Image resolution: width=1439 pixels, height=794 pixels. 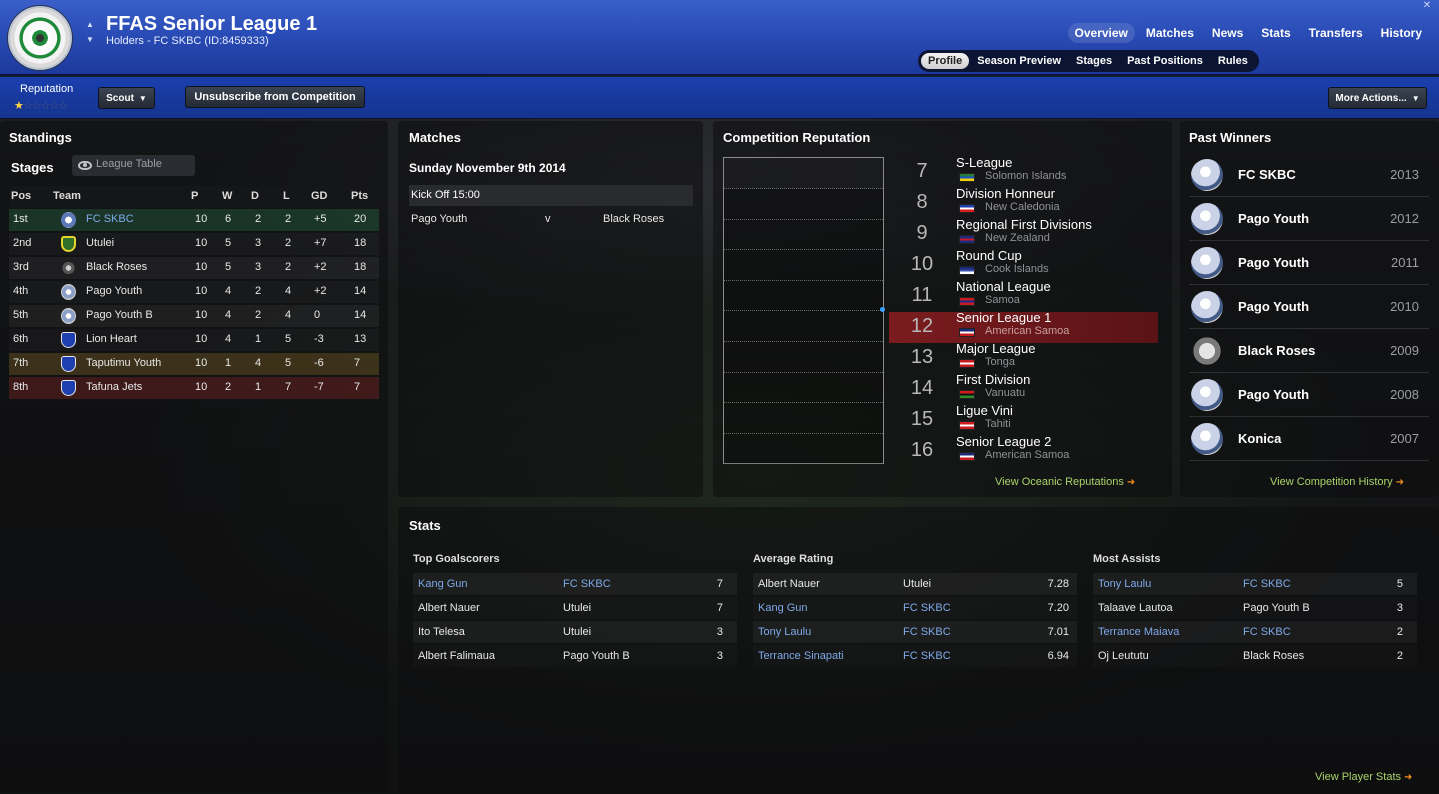 What do you see at coordinates (194, 340) in the screenshot?
I see `table-row: 6th Lion Heart 10 4 1 5 -3 13` at bounding box center [194, 340].